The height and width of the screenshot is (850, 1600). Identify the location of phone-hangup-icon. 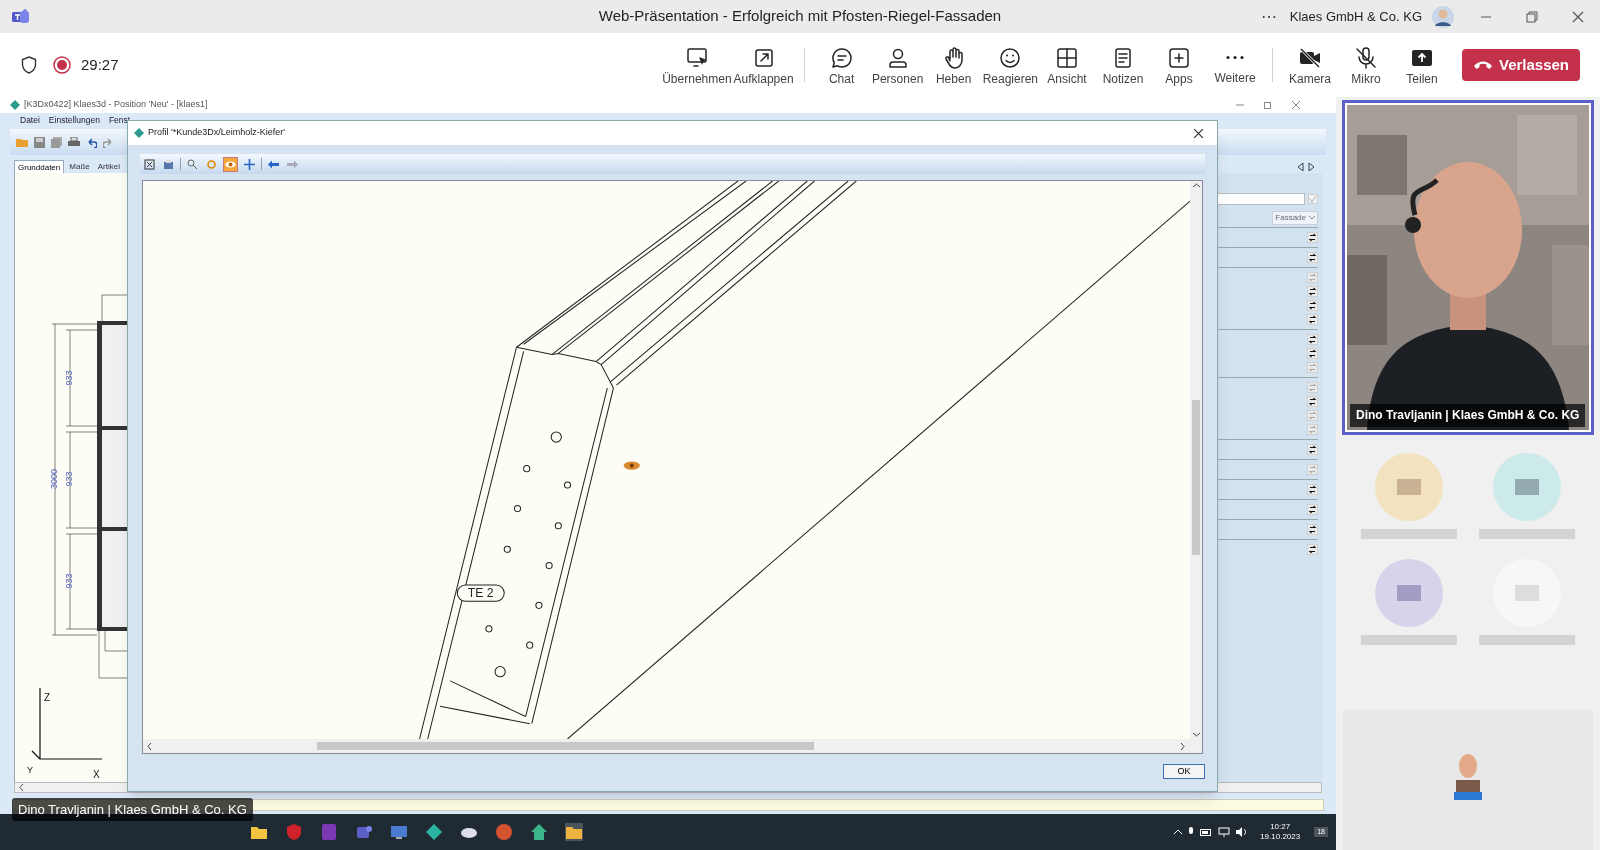
(1482, 65).